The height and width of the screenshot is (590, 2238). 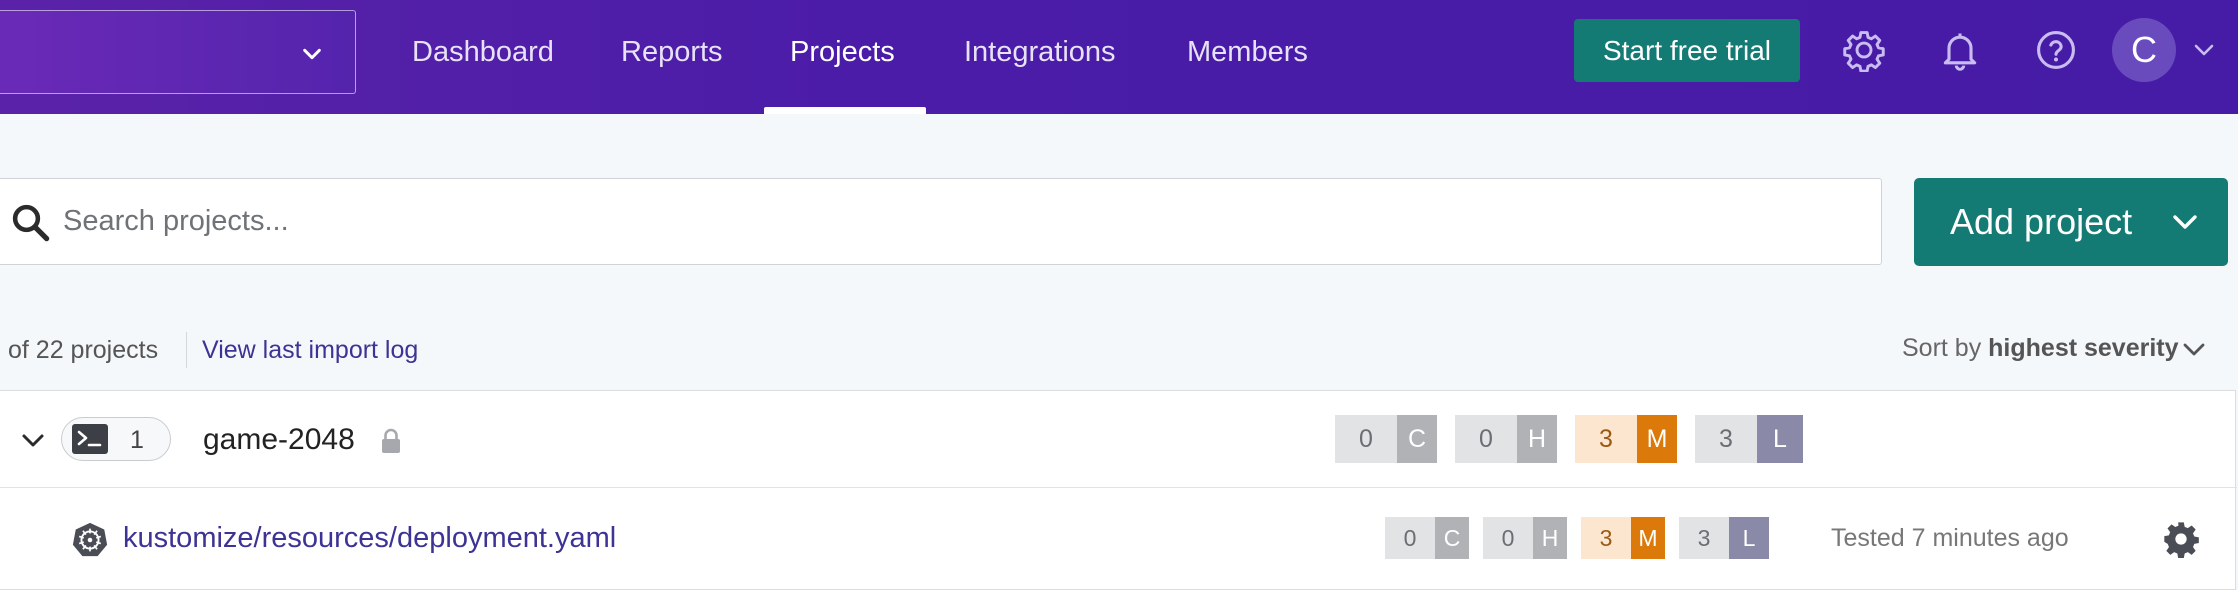 I want to click on sort-dropdown: Sort by highest severity, so click(x=2040, y=348).